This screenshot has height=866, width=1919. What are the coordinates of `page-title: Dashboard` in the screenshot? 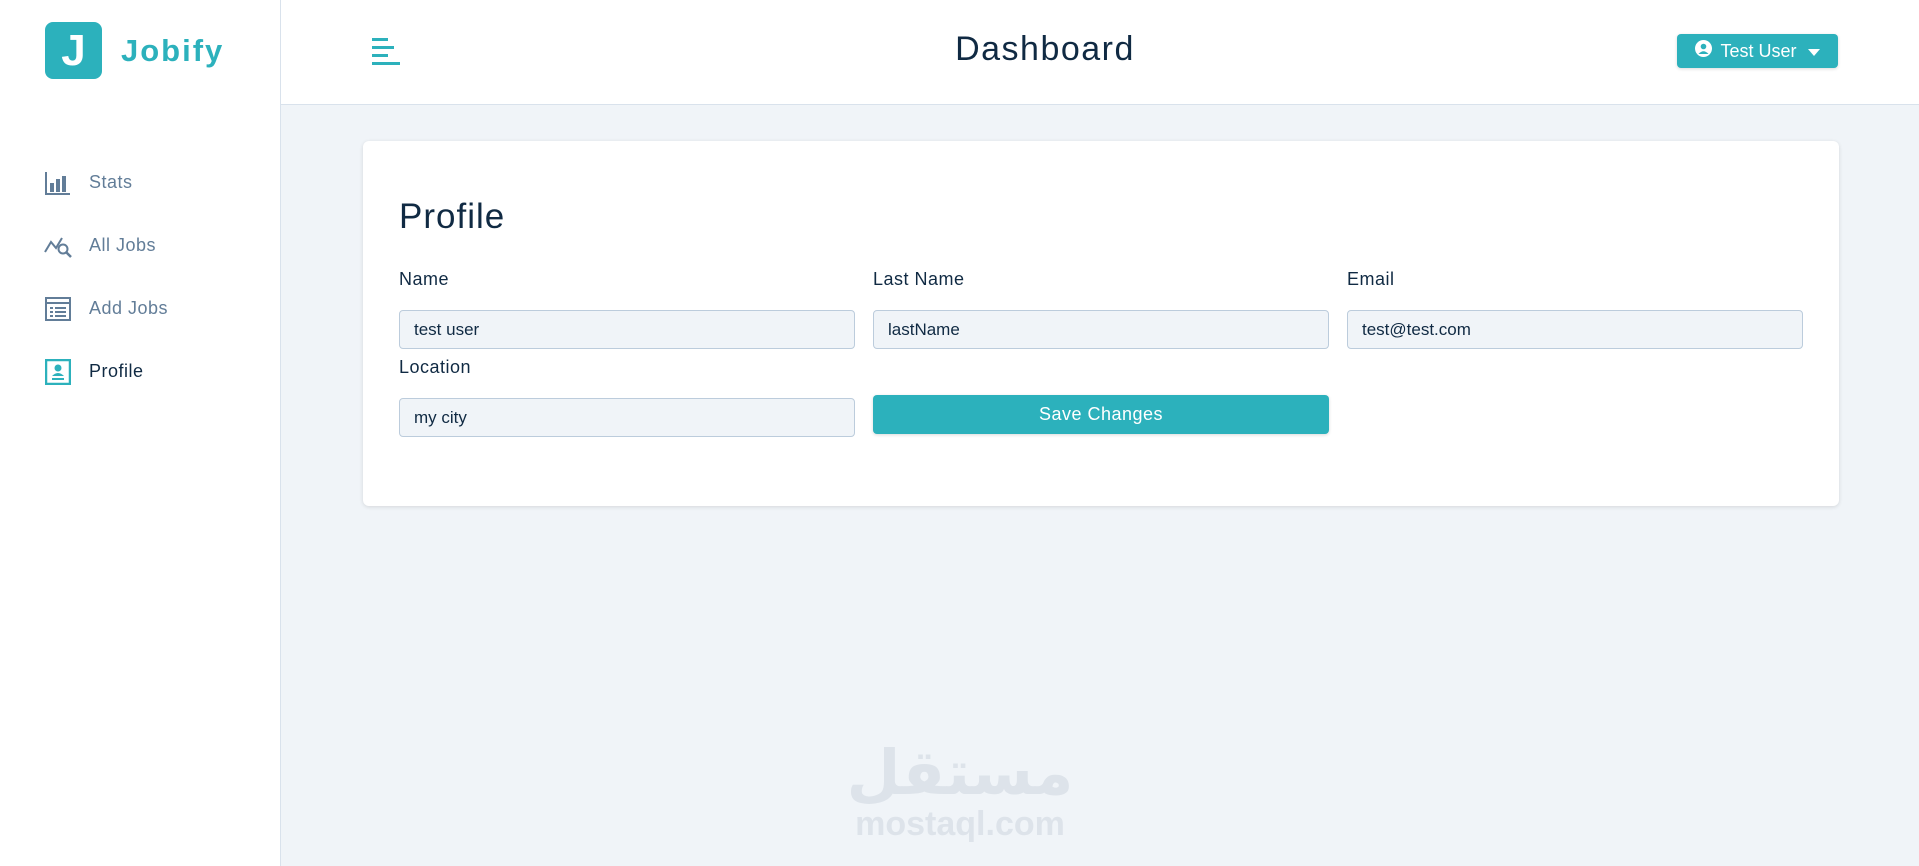 It's located at (1045, 49).